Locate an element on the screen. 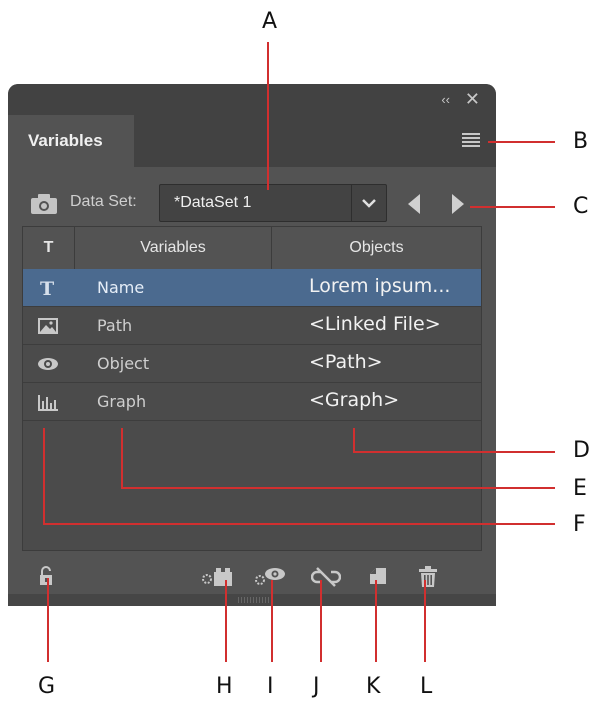 This screenshot has width=598, height=701. callout-line-d is located at coordinates (454, 440).